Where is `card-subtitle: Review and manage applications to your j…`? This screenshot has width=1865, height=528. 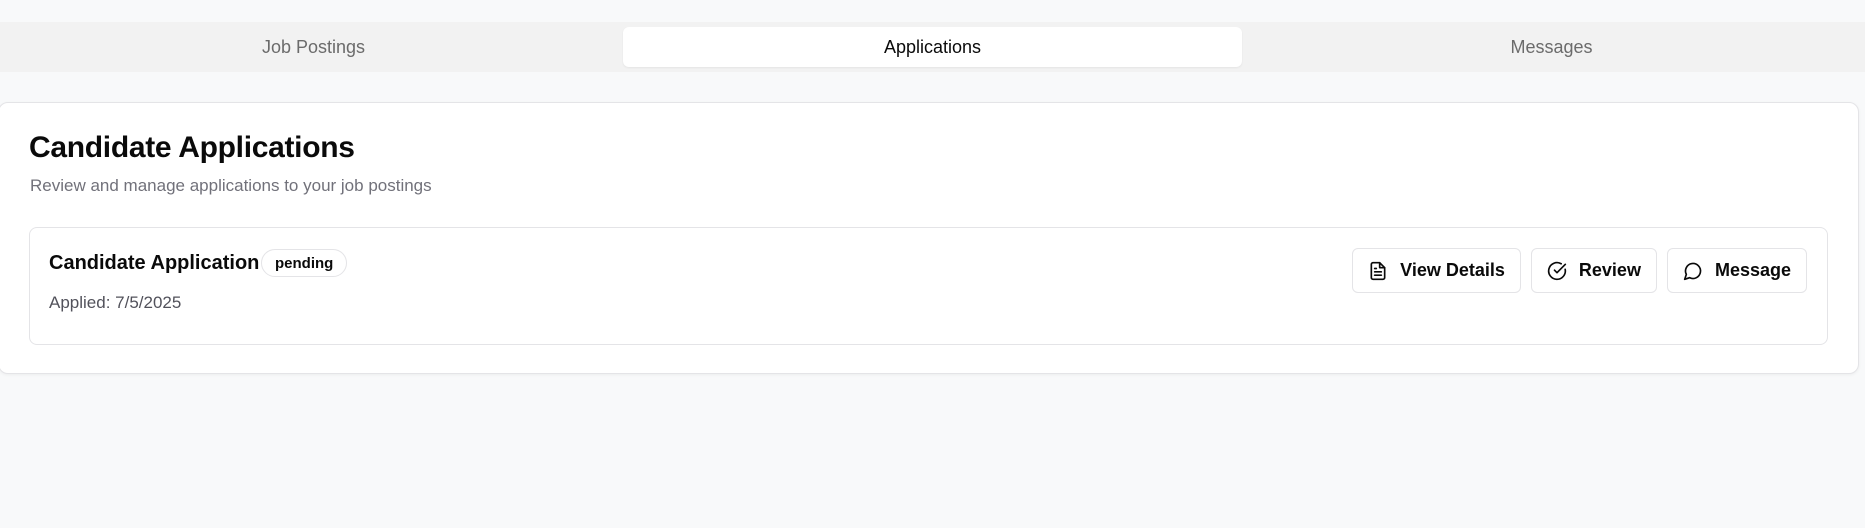
card-subtitle: Review and manage applications to your j… is located at coordinates (231, 185).